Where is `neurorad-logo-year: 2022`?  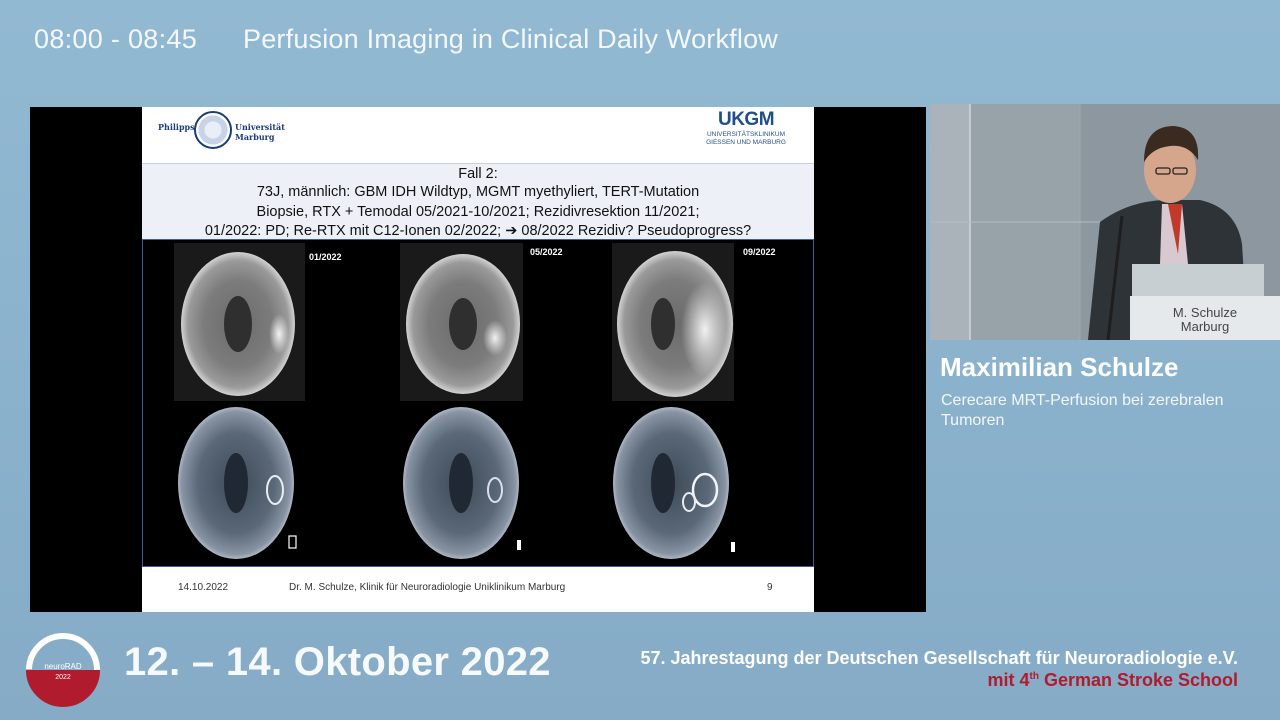
neurorad-logo-year: 2022 is located at coordinates (63, 677).